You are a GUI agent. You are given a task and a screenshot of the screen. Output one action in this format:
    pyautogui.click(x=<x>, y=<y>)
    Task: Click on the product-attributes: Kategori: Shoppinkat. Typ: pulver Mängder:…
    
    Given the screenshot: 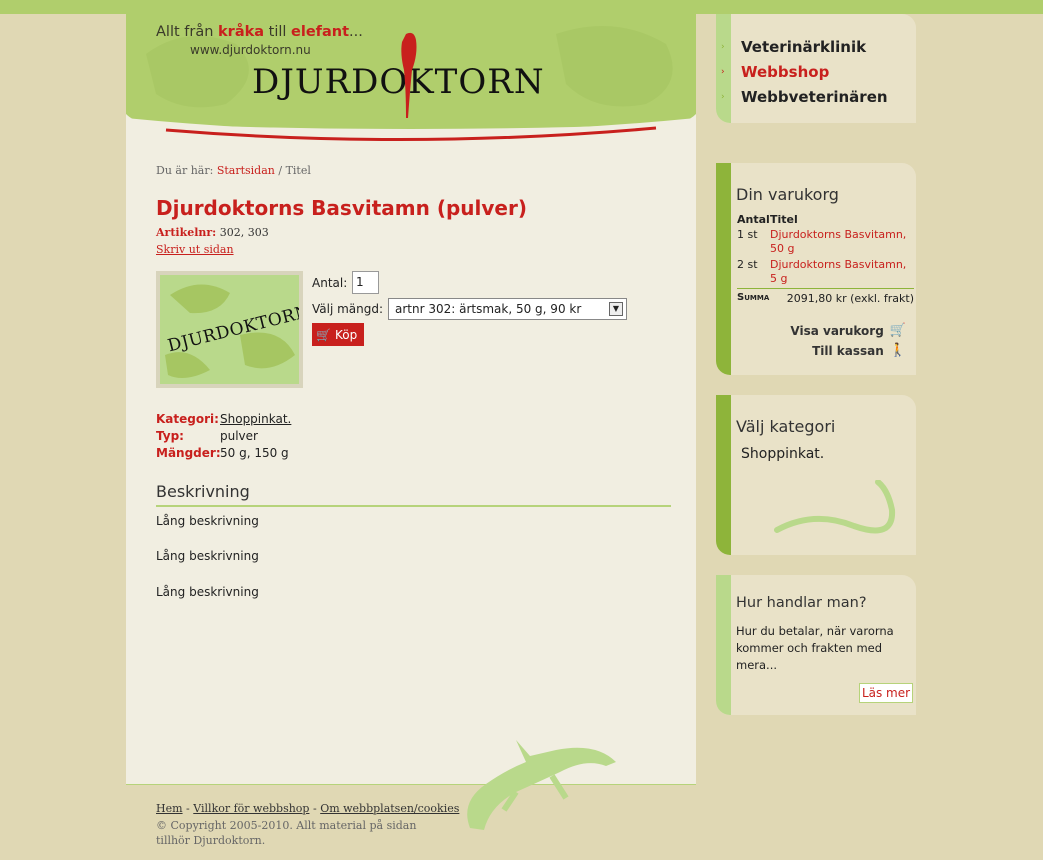 What is the action you would take?
    pyautogui.click(x=224, y=436)
    